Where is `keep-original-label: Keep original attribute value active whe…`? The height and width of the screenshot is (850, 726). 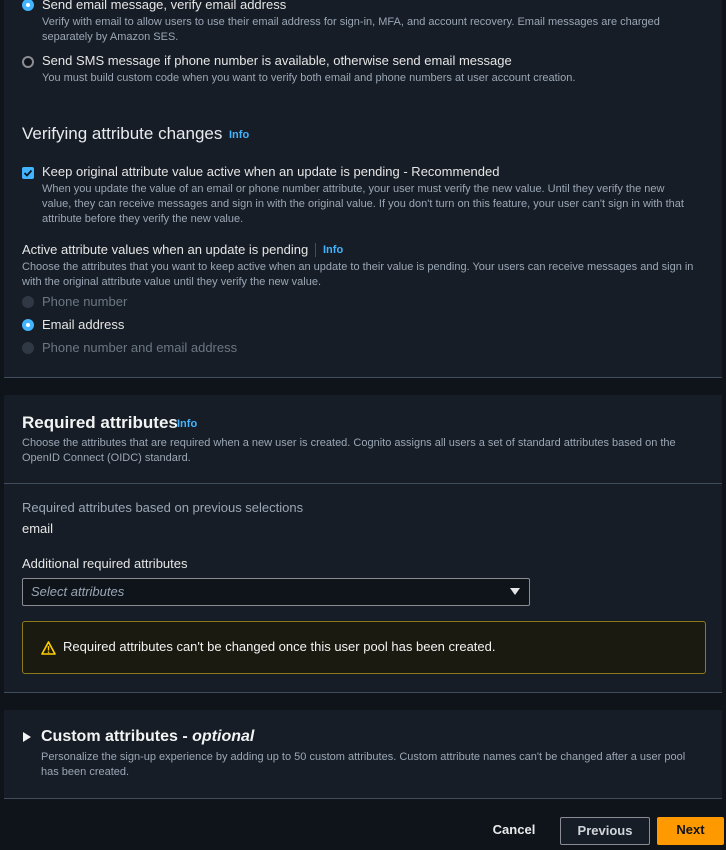
keep-original-label: Keep original attribute value active whe… is located at coordinates (271, 171).